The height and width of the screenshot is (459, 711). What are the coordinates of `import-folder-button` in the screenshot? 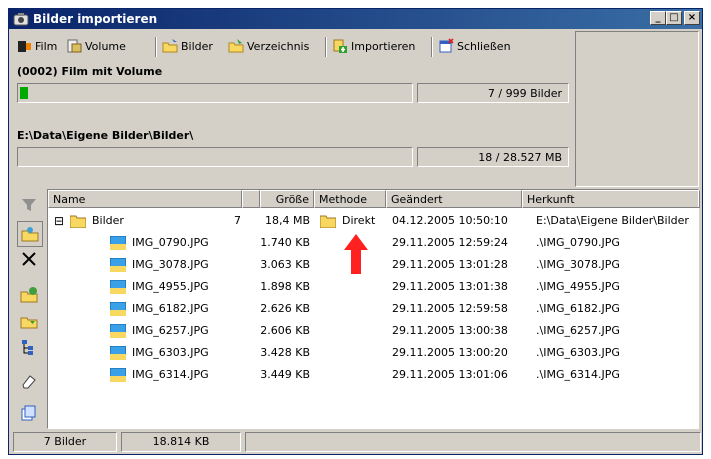 It's located at (29, 321).